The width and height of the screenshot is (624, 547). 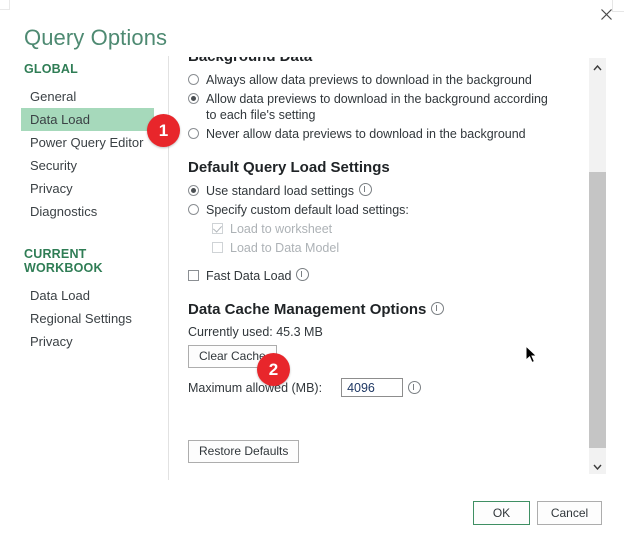 I want to click on sidebar-item-regional-settings: Regional Settings, so click(x=87, y=318).